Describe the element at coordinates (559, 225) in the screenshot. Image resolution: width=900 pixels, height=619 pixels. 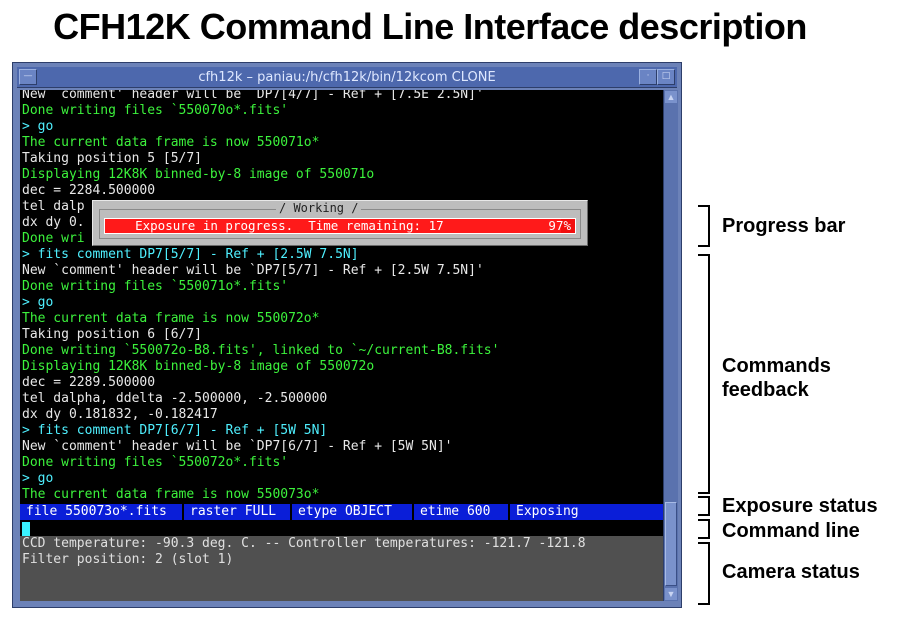
I see `progress-percent: 97%` at that location.